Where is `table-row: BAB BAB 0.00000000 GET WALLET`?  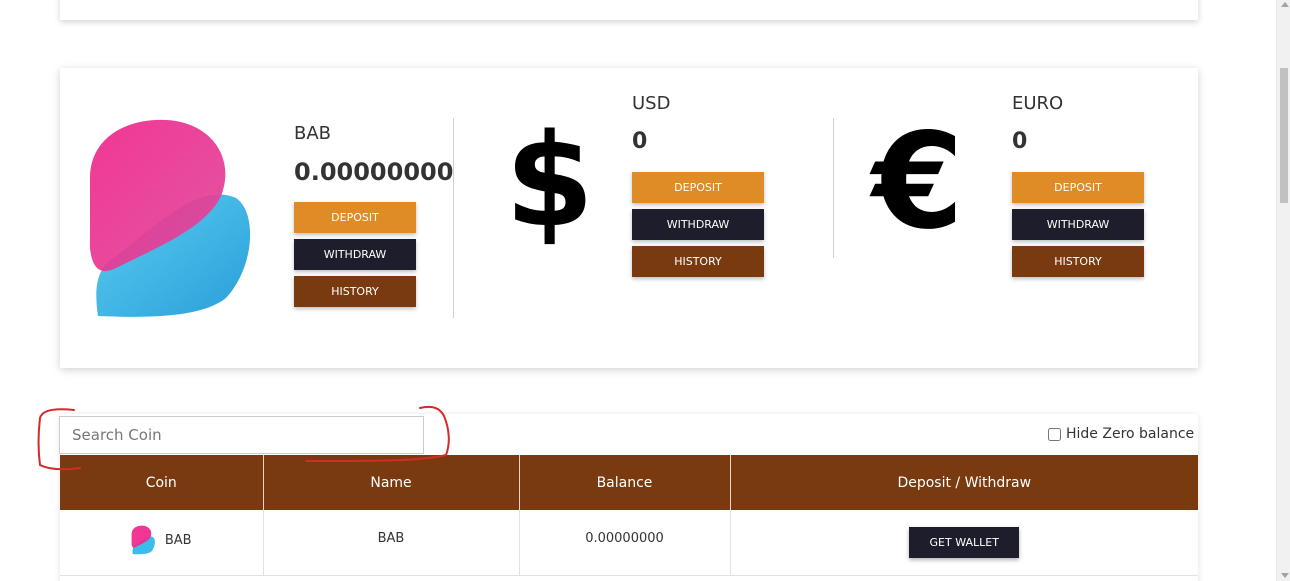
table-row: BAB BAB 0.00000000 GET WALLET is located at coordinates (629, 543).